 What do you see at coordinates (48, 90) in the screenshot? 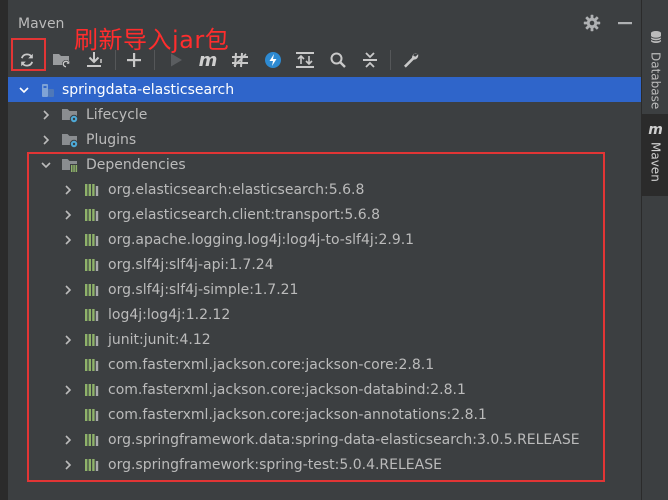
I see `maven-module-icon` at bounding box center [48, 90].